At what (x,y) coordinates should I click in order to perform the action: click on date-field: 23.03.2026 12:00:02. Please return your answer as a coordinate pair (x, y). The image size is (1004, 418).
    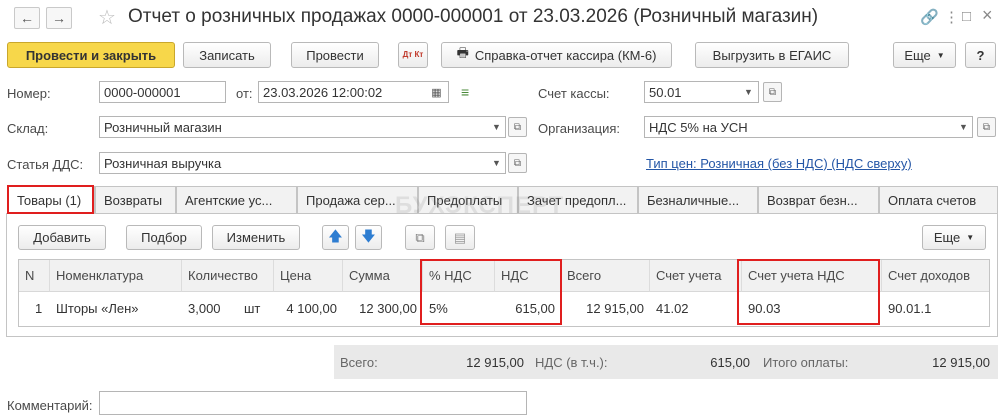
    Looking at the image, I should click on (353, 92).